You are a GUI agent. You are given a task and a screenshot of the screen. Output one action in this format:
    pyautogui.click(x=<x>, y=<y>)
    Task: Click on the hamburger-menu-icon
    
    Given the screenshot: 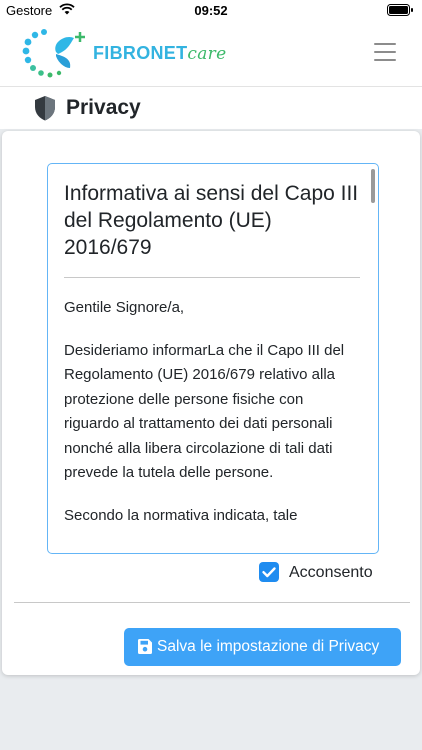 What is the action you would take?
    pyautogui.click(x=385, y=53)
    